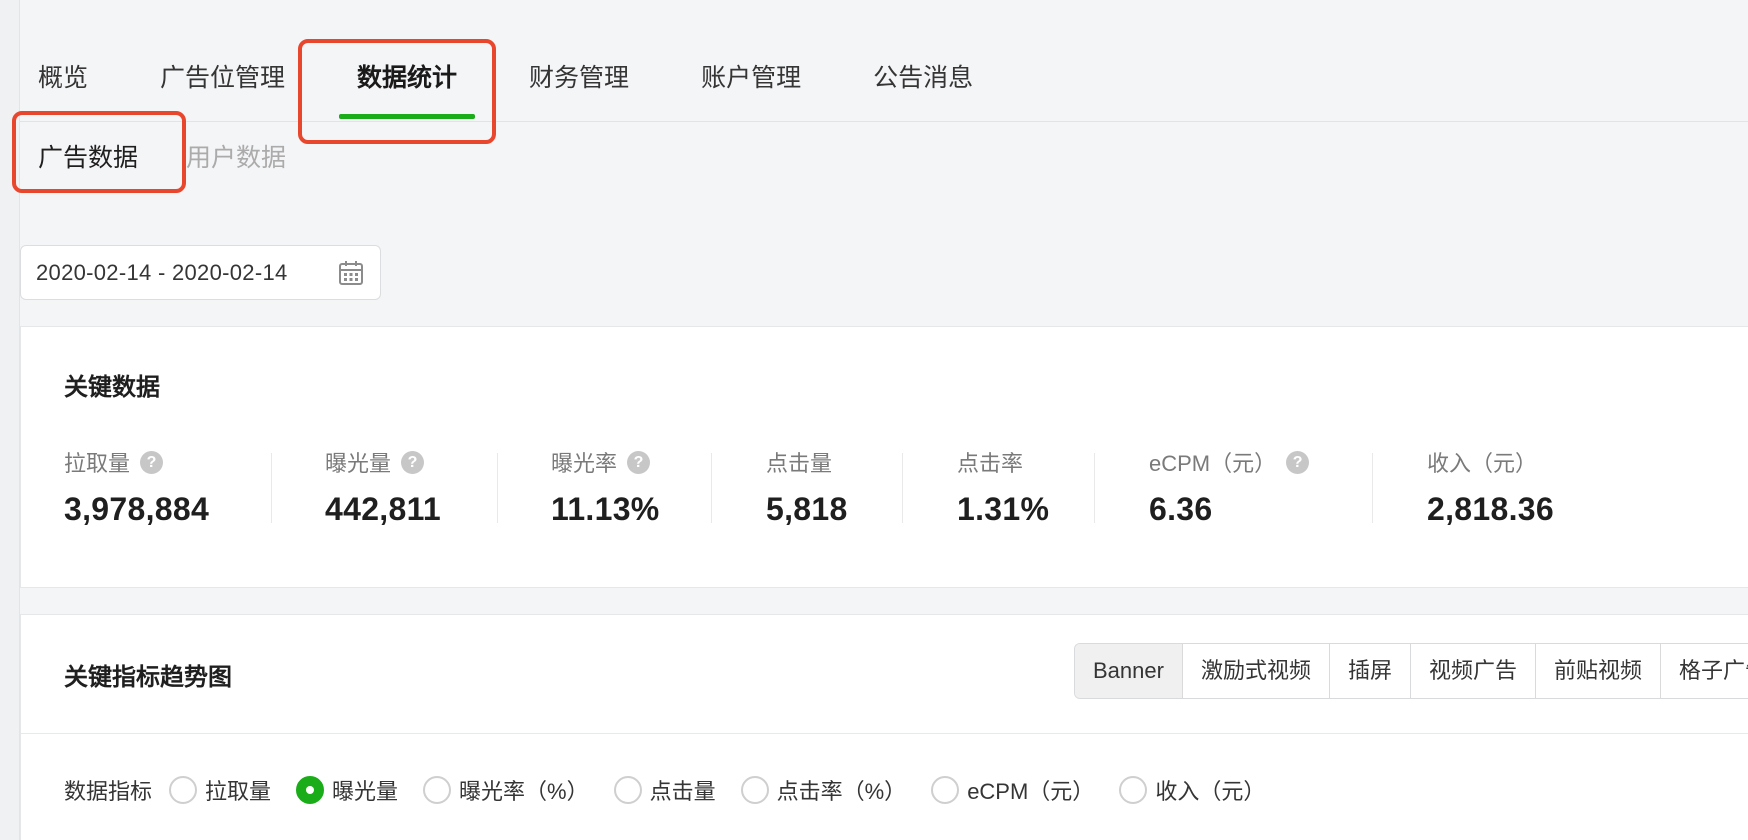 The width and height of the screenshot is (1748, 840). What do you see at coordinates (605, 487) in the screenshot?
I see `metric-impression-rate: 曝光率? 11.13%` at bounding box center [605, 487].